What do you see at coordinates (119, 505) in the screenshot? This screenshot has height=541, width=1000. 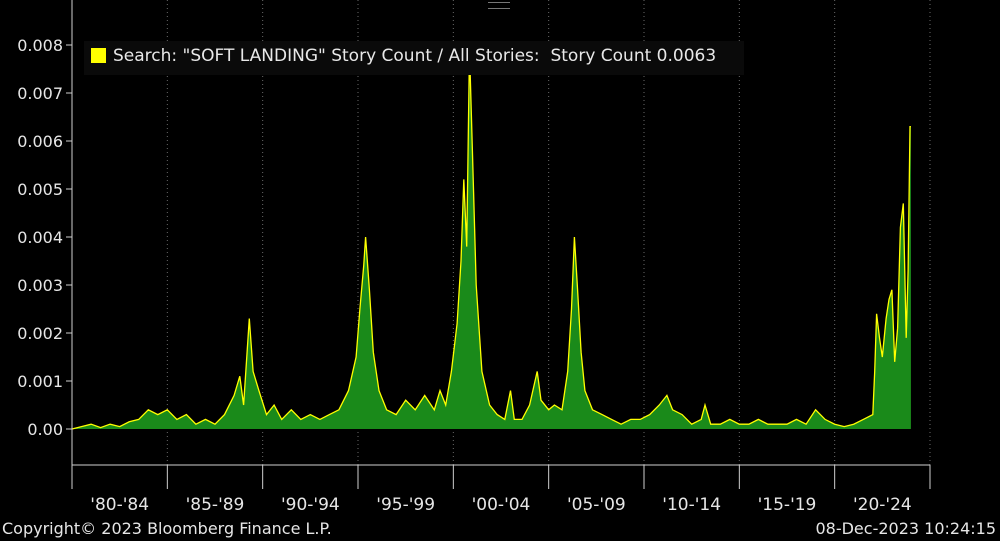 I see `x-tick-label: '80-'84` at bounding box center [119, 505].